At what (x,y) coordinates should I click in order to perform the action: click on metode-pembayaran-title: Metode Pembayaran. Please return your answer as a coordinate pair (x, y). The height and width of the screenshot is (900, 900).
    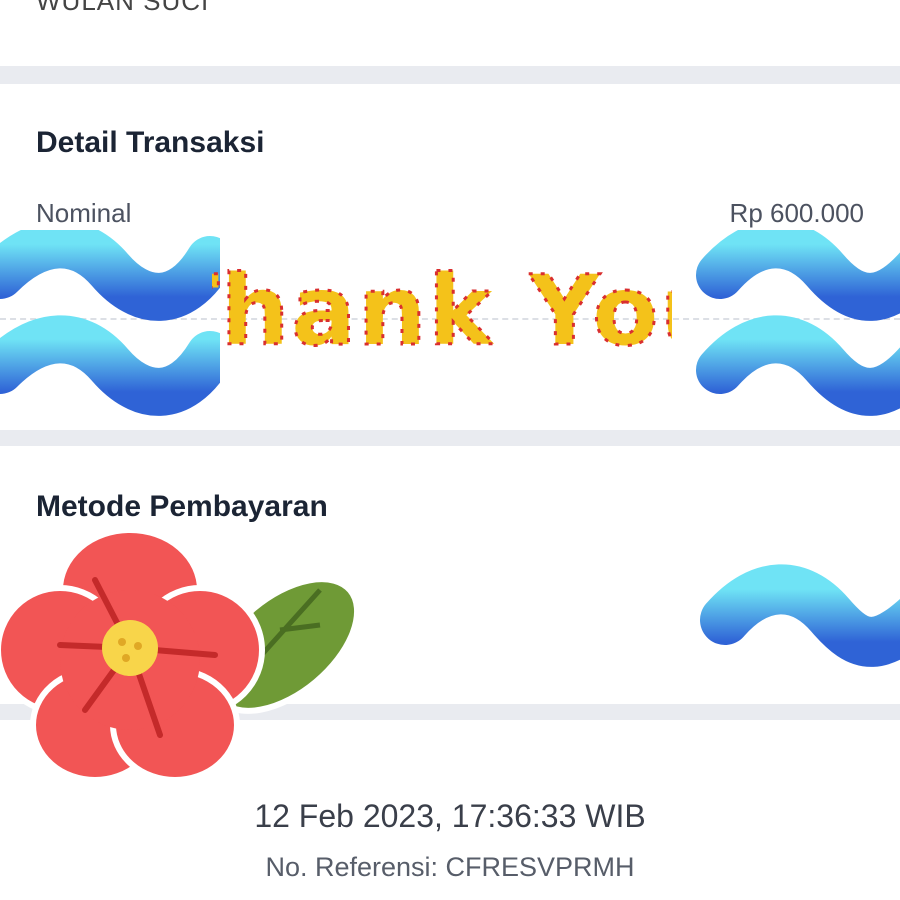
    Looking at the image, I should click on (182, 506).